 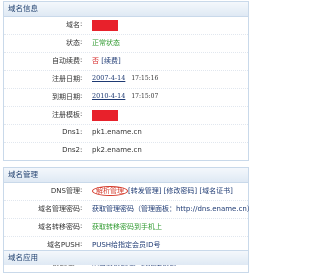 What do you see at coordinates (66, 79) in the screenshot?
I see `label-register-date: 注册日期` at bounding box center [66, 79].